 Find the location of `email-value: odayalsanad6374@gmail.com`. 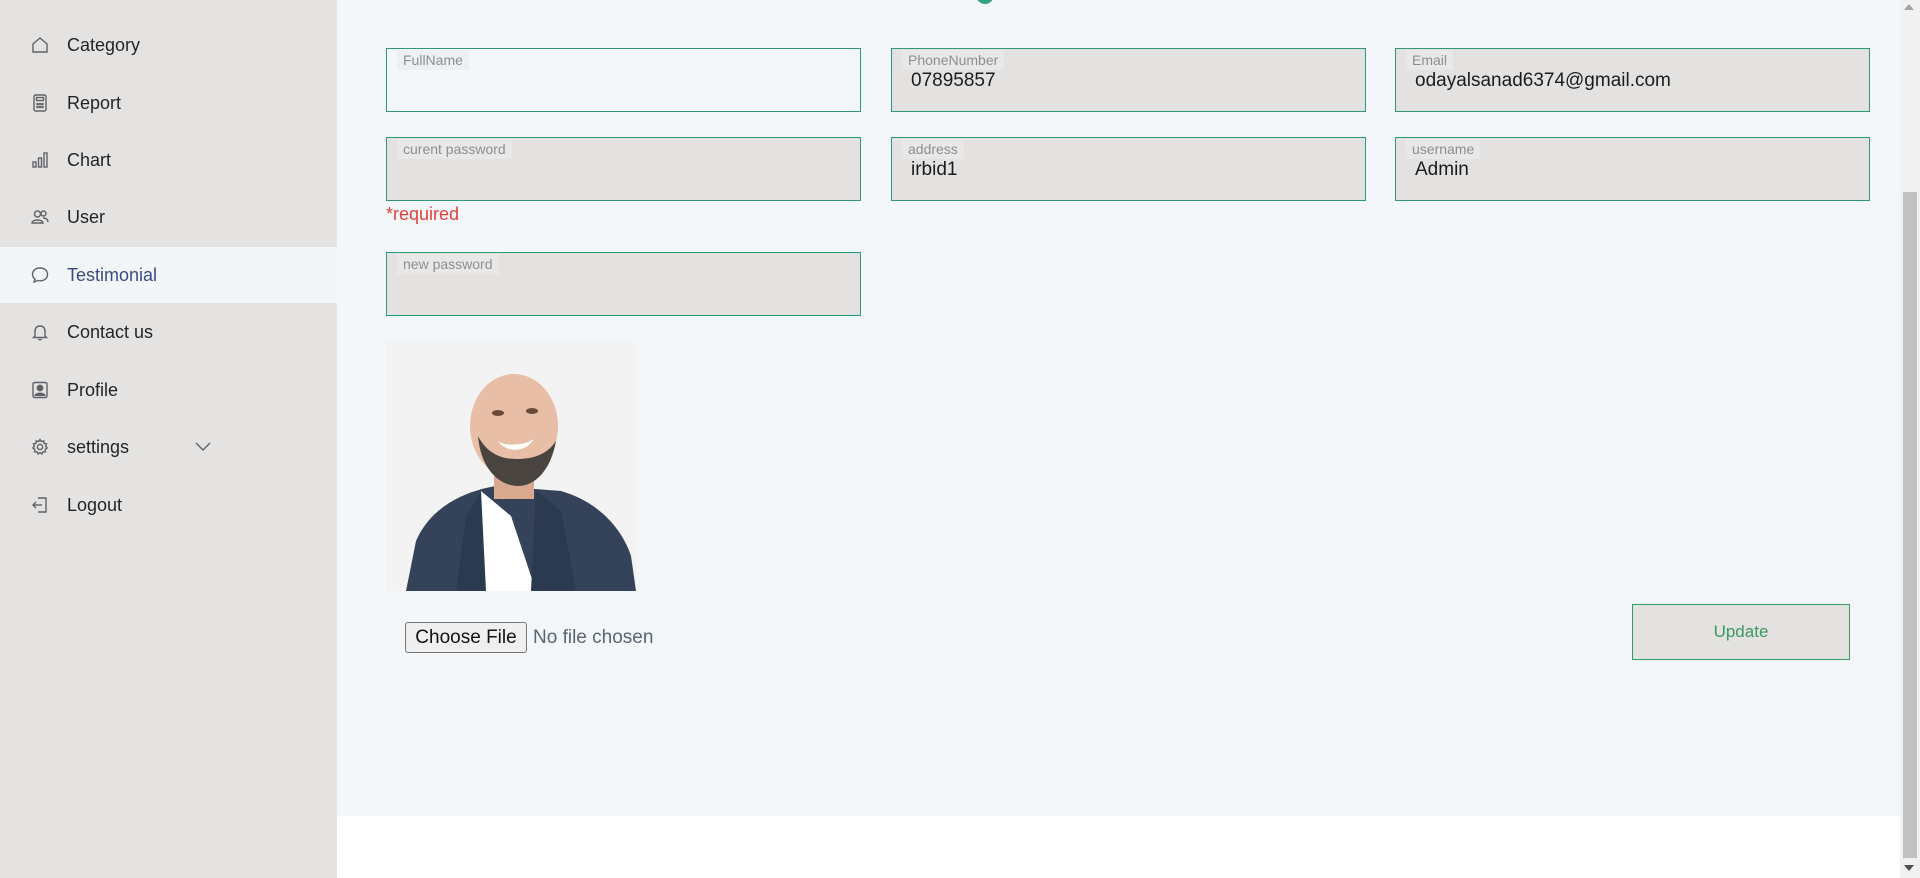

email-value: odayalsanad6374@gmail.com is located at coordinates (1635, 81).